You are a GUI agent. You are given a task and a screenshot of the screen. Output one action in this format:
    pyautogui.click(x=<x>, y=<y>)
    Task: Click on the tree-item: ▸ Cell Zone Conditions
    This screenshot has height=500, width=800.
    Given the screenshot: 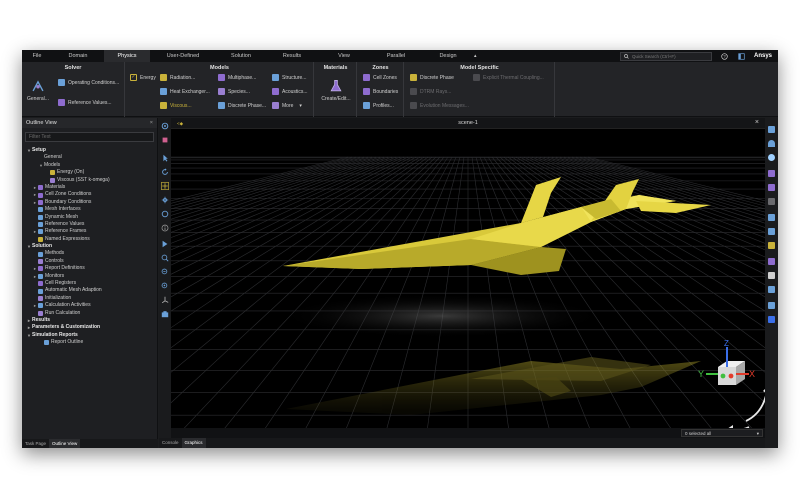 What is the action you would take?
    pyautogui.click(x=89, y=194)
    